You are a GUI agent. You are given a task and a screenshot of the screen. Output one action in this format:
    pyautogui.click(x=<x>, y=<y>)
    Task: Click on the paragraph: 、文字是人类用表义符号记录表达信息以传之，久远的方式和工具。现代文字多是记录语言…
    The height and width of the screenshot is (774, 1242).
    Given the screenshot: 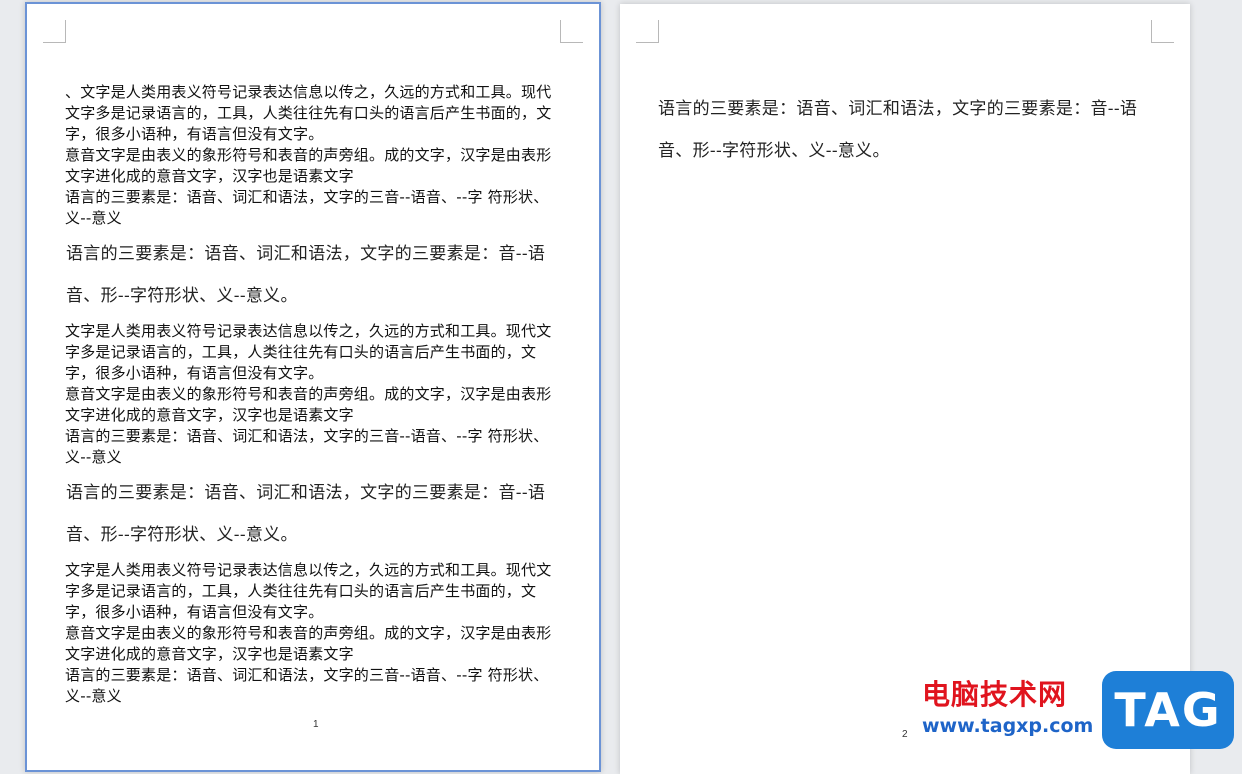 What is the action you would take?
    pyautogui.click(x=313, y=113)
    